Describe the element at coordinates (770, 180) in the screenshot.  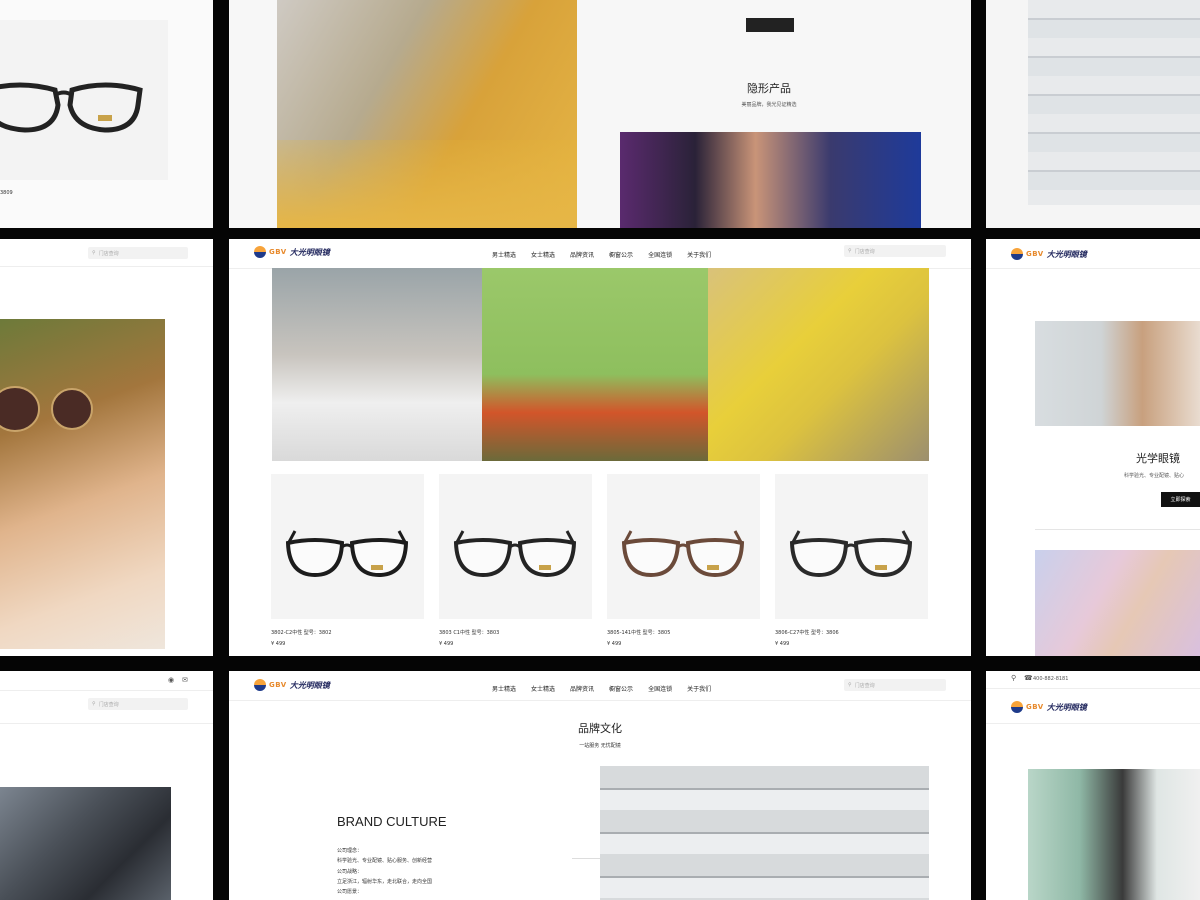
I see `headphone-model-photo` at that location.